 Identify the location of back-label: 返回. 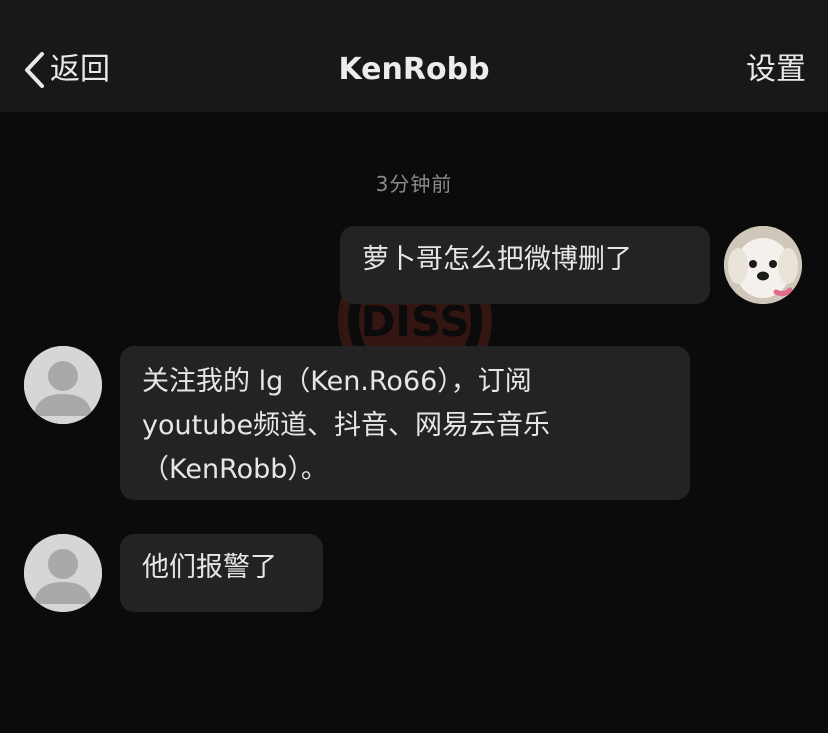
(80, 69).